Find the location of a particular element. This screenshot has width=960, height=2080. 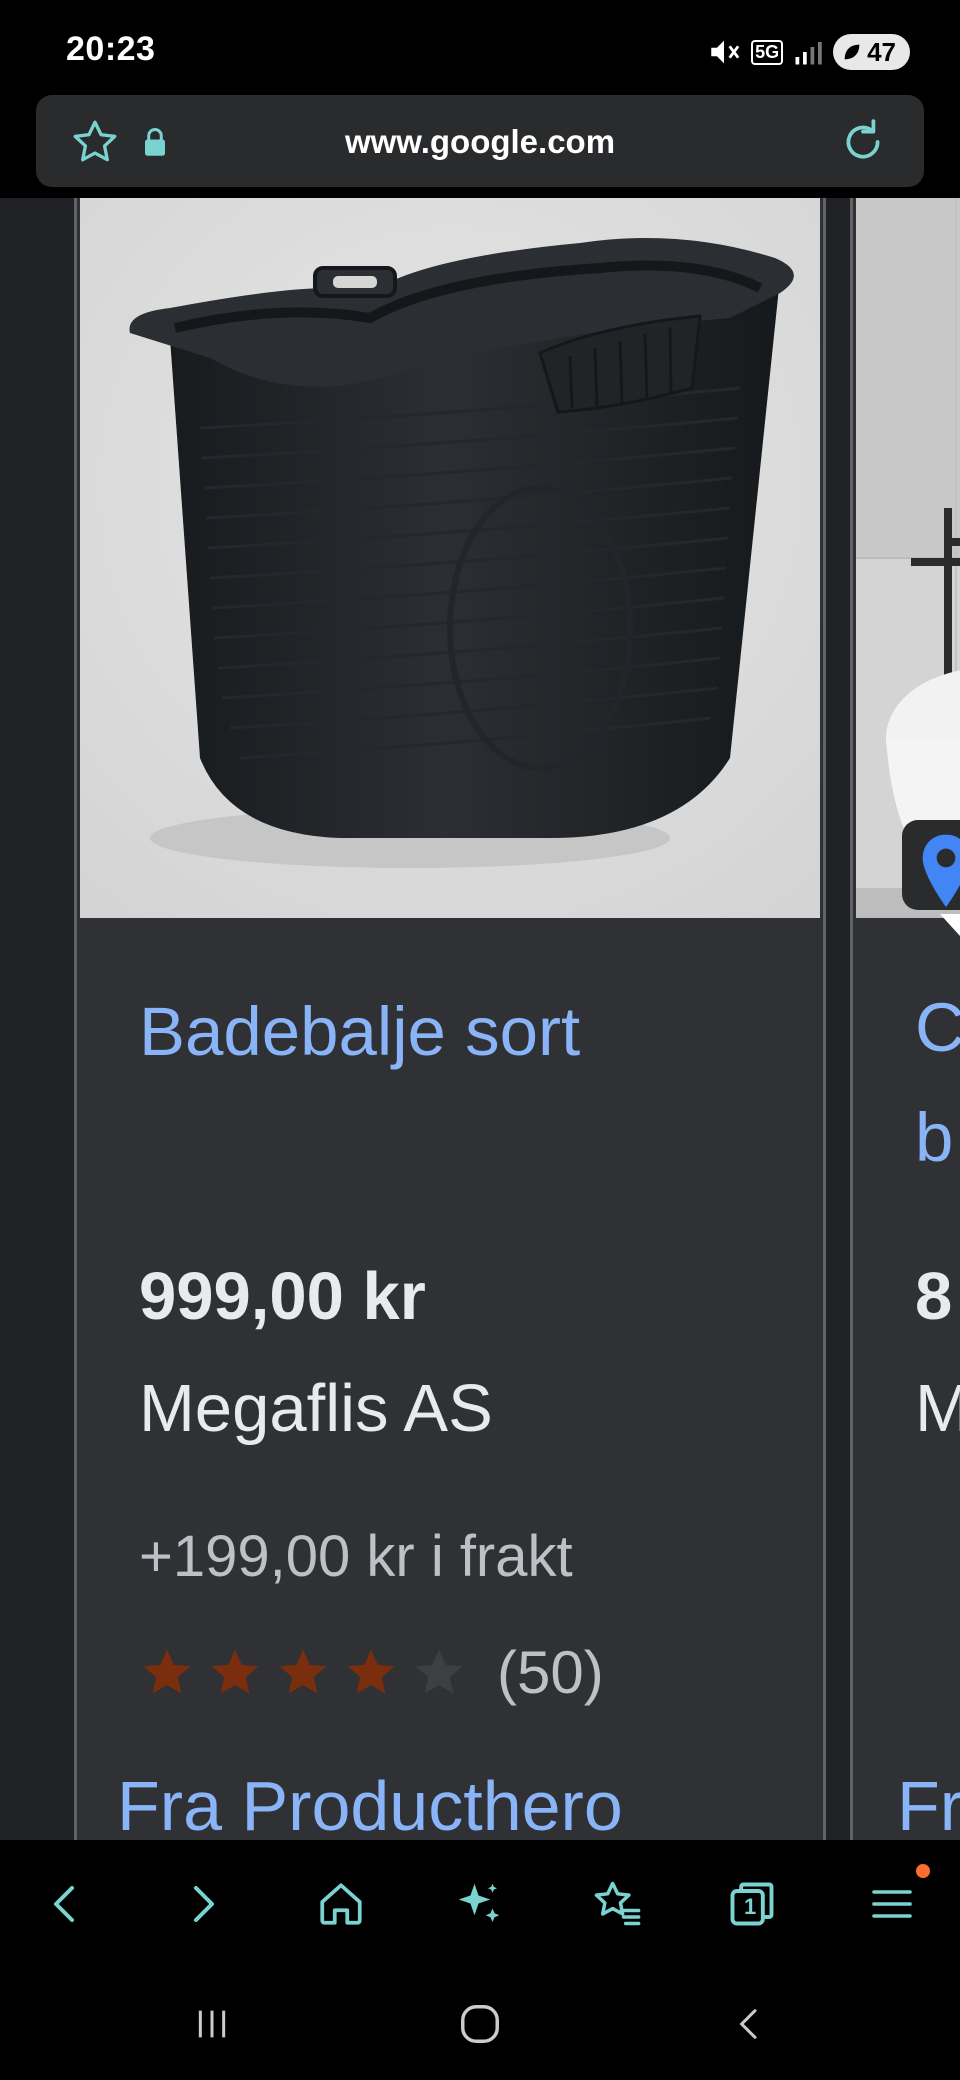

battery-level: 47 is located at coordinates (881, 51).